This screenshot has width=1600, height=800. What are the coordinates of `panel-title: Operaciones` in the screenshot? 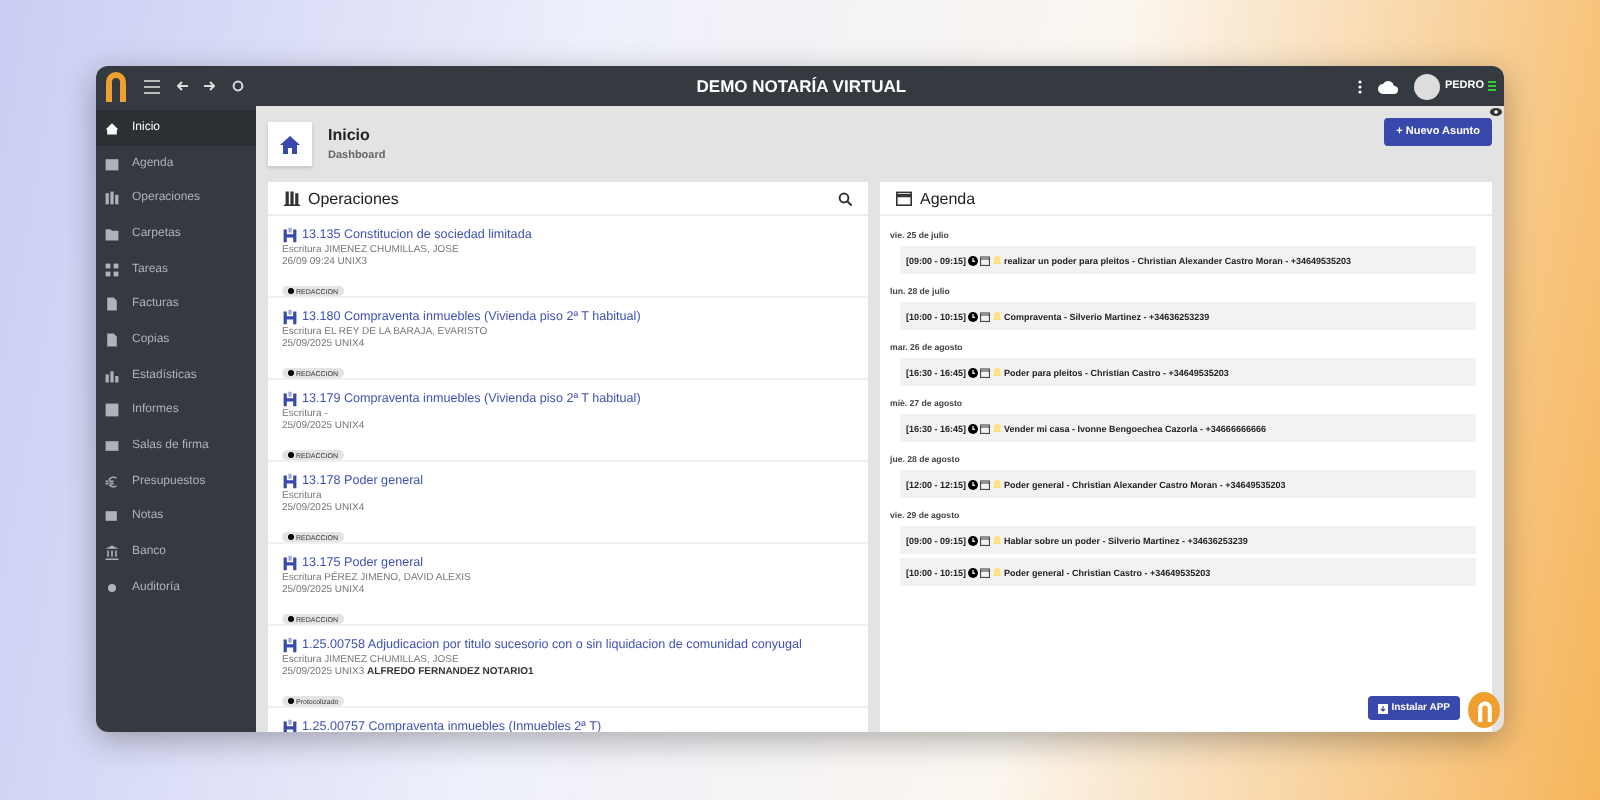 It's located at (353, 198).